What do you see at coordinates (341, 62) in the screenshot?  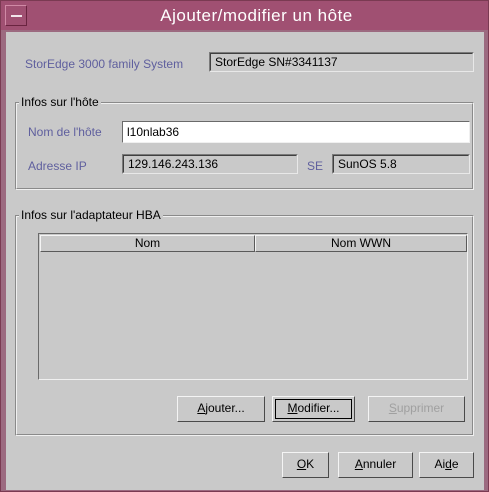 I see `system-field: StorEdge SN#3341137` at bounding box center [341, 62].